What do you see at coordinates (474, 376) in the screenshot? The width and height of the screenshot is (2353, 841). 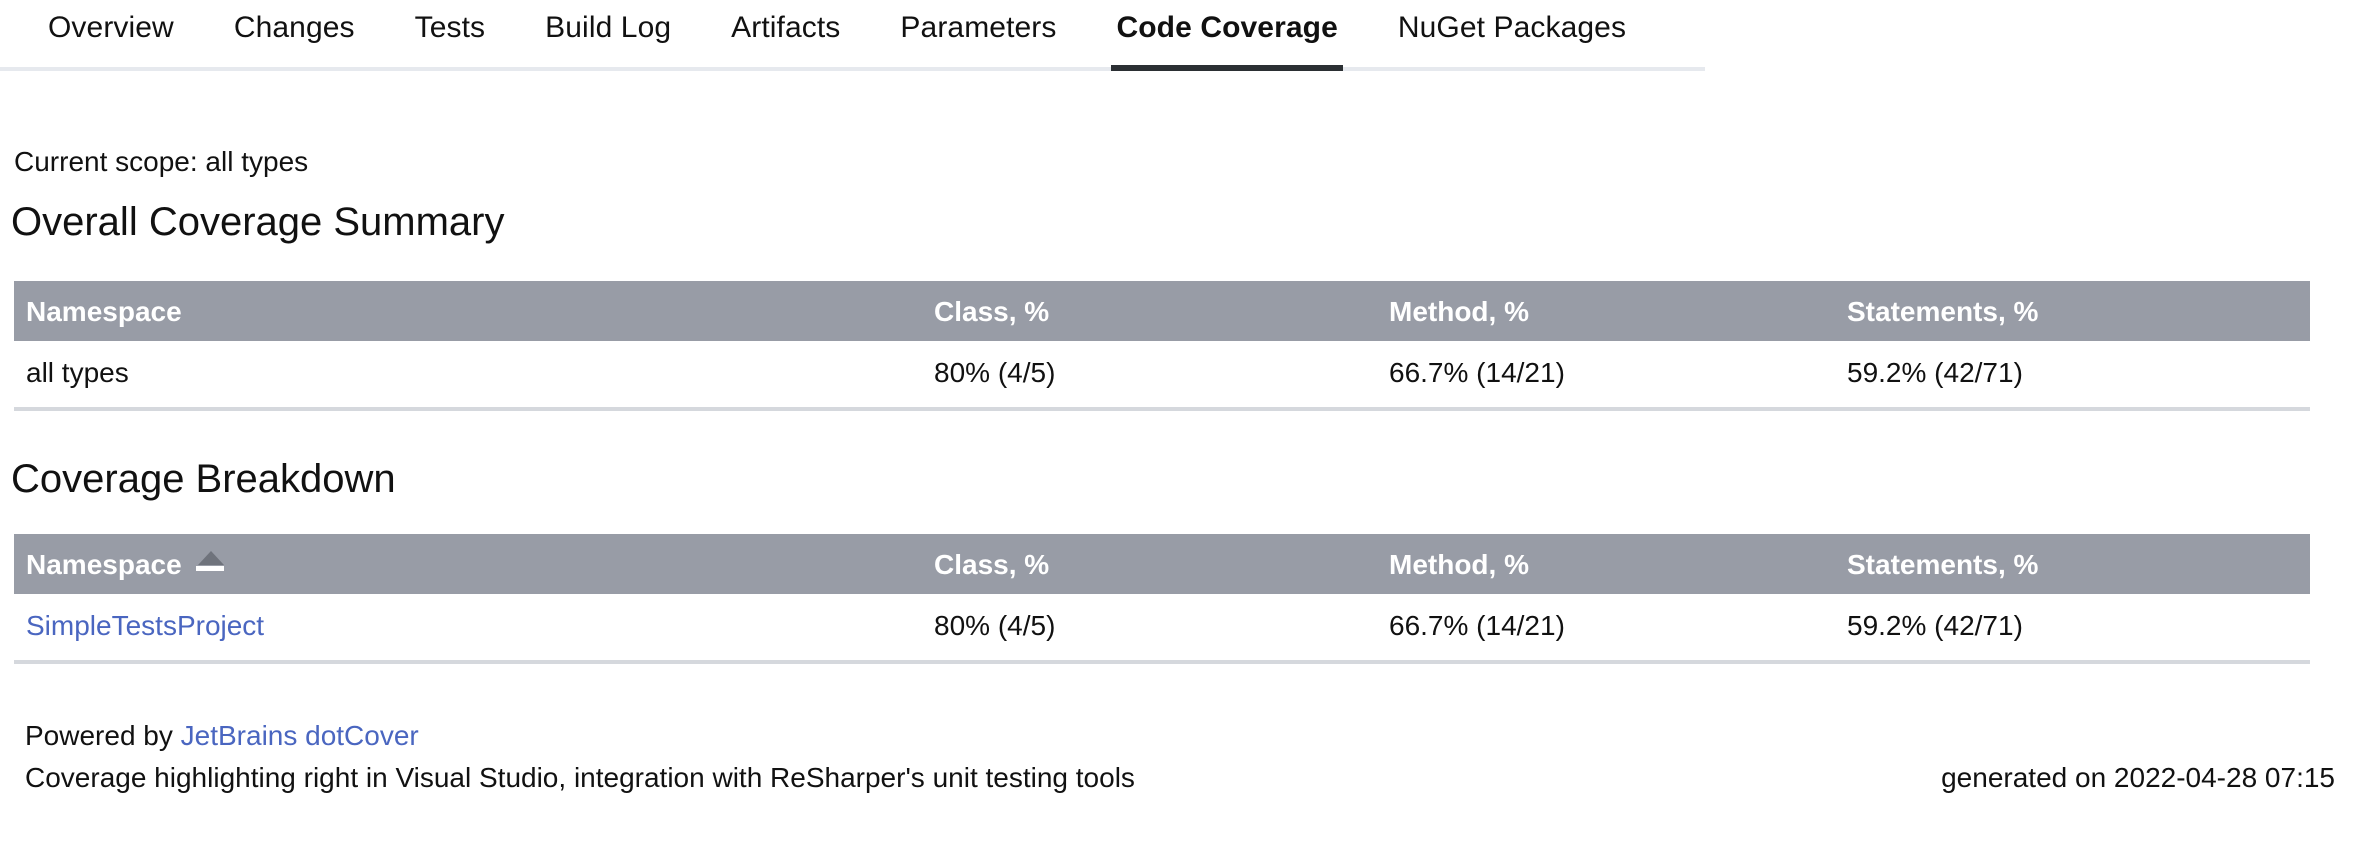 I see `cell-namespace: all types` at bounding box center [474, 376].